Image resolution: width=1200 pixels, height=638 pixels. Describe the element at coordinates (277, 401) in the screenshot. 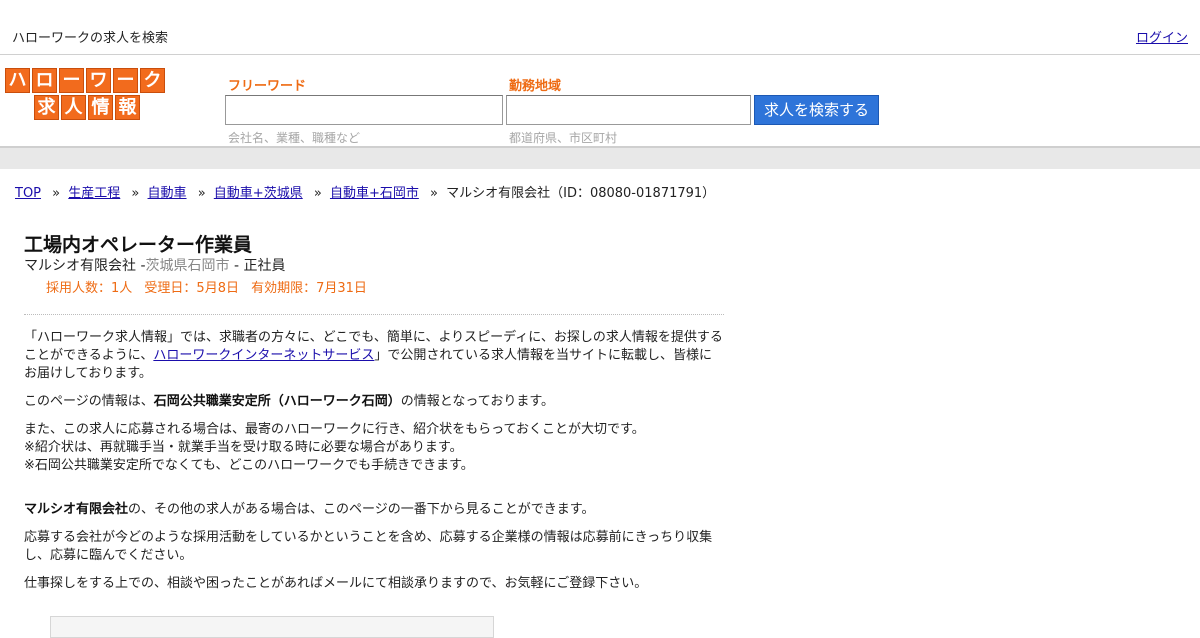

I see `office-name: 石岡公共職業安定所（ハローワーク石岡）` at that location.